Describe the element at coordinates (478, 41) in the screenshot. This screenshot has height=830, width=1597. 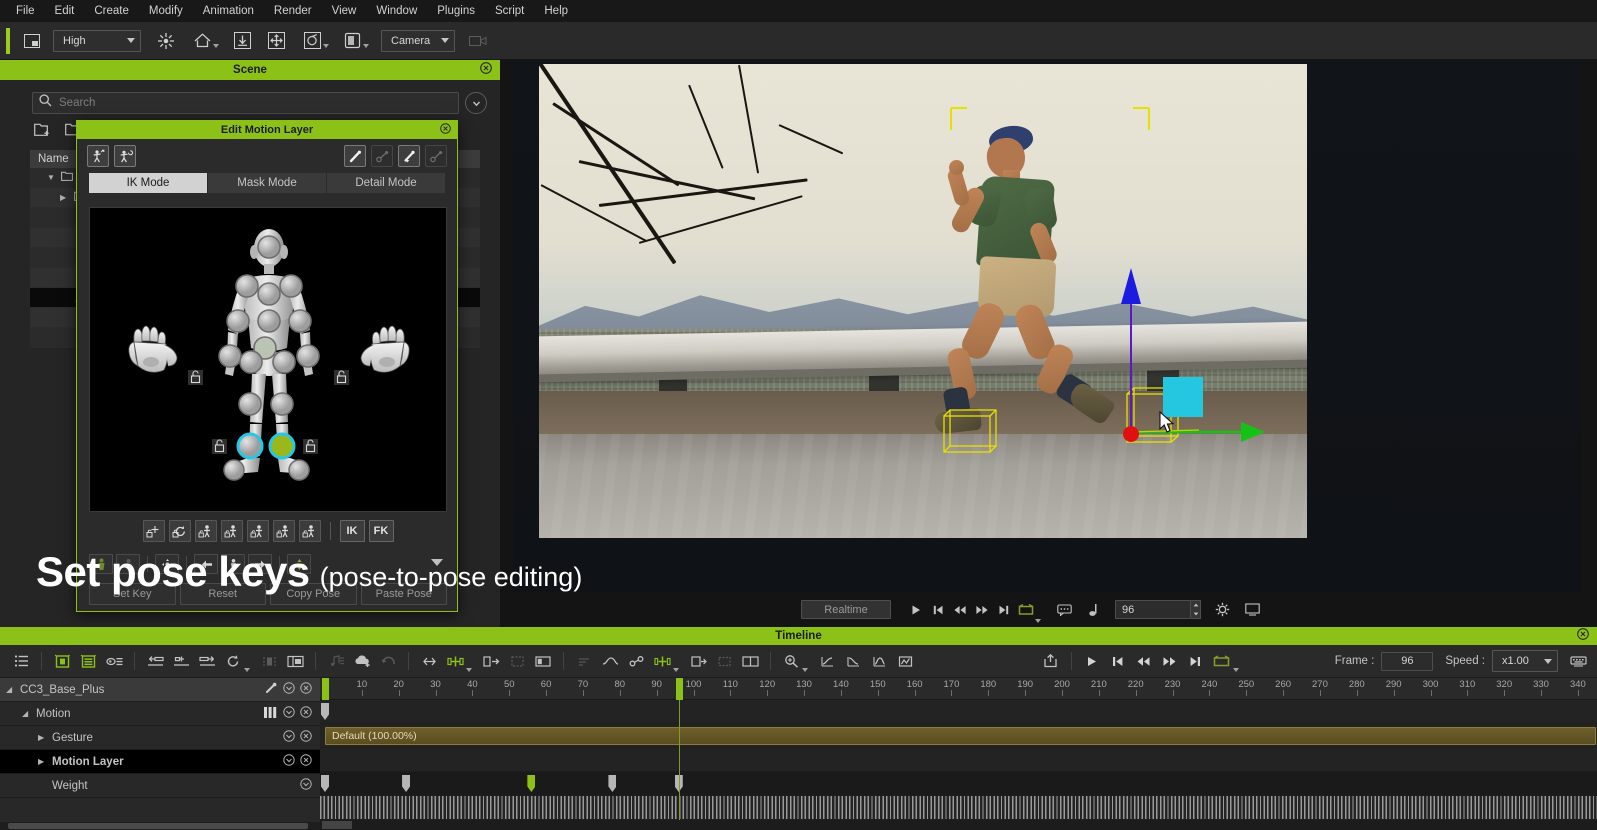
I see `video-icon` at that location.